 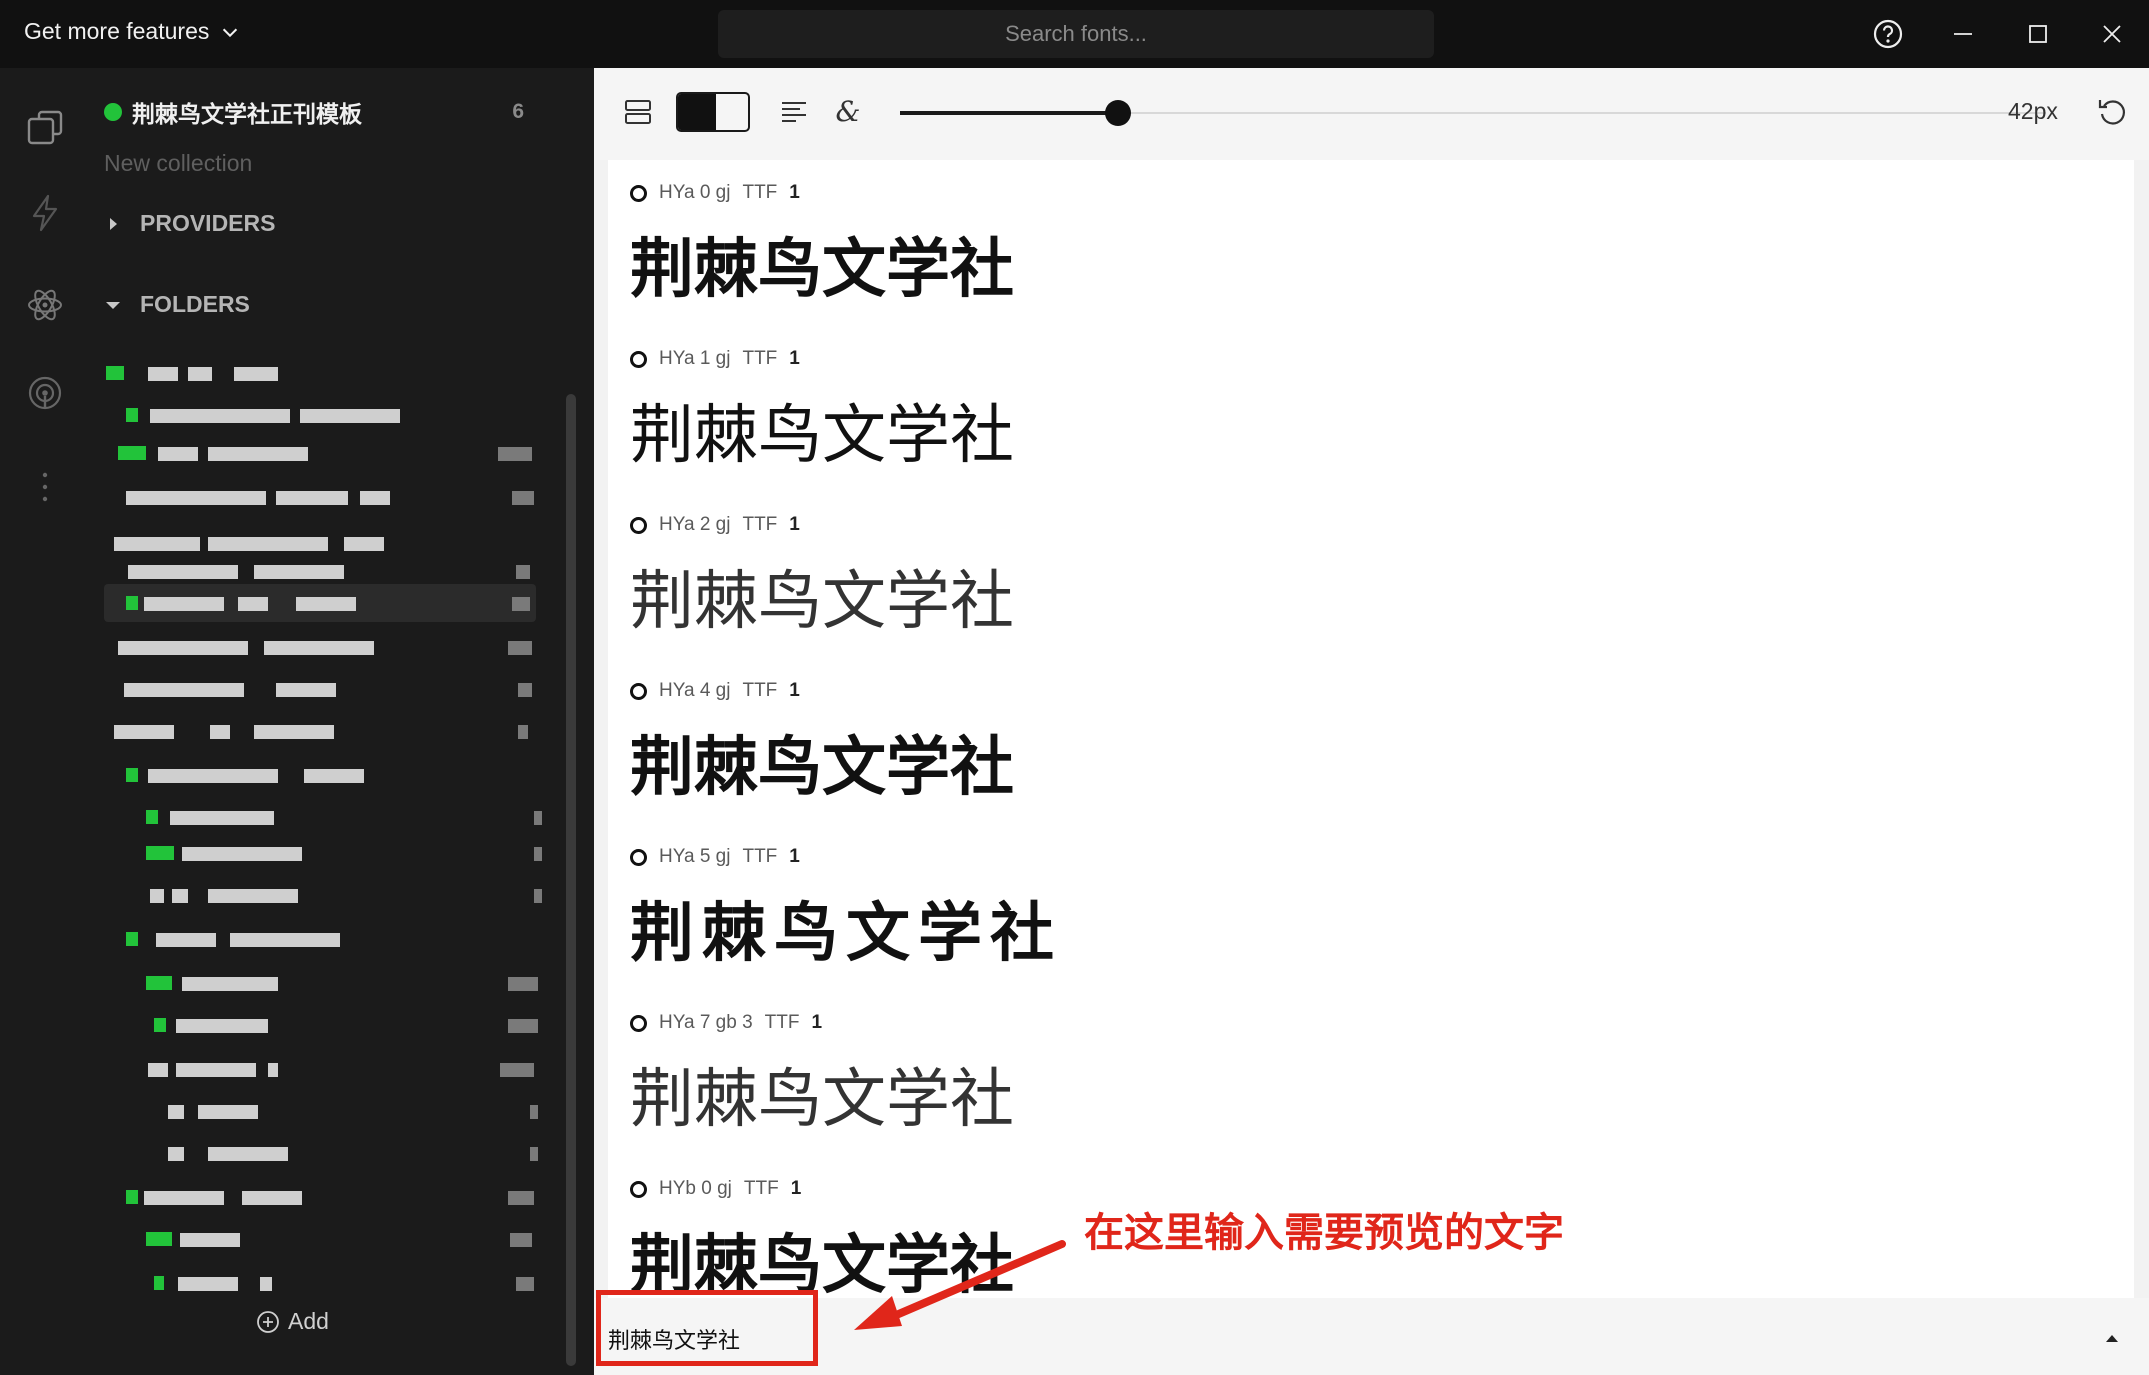 What do you see at coordinates (1308, 741) in the screenshot?
I see `font-item: HYa 4 gj TTF 1 荆棘鸟文学社` at bounding box center [1308, 741].